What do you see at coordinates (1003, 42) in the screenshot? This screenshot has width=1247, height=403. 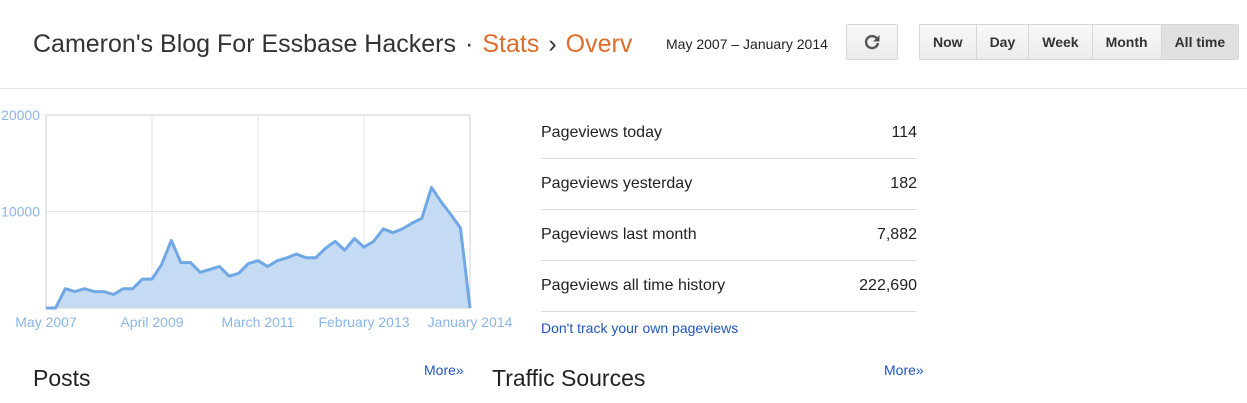 I see `range-day-button: Day` at bounding box center [1003, 42].